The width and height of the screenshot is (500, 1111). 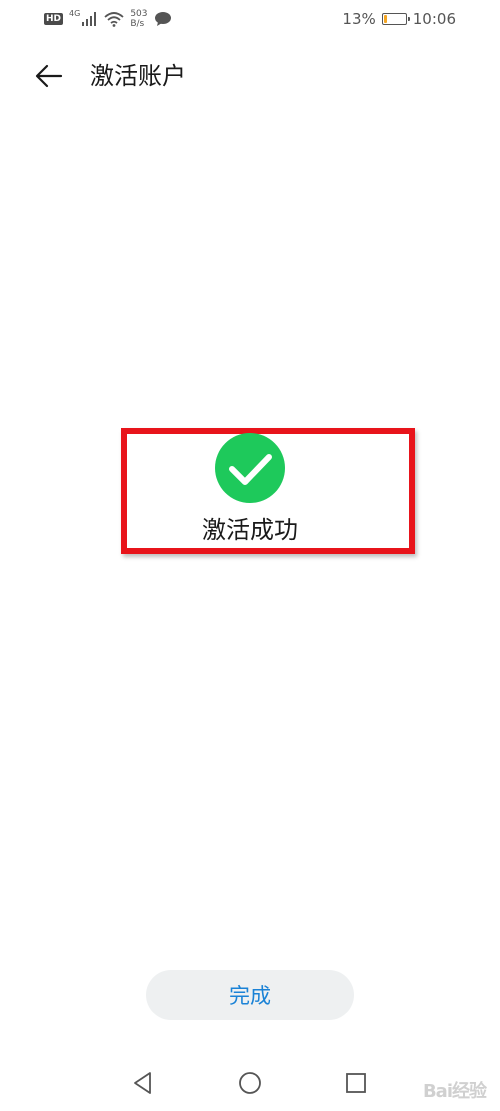 What do you see at coordinates (54, 19) in the screenshot?
I see `hd-icon: HD` at bounding box center [54, 19].